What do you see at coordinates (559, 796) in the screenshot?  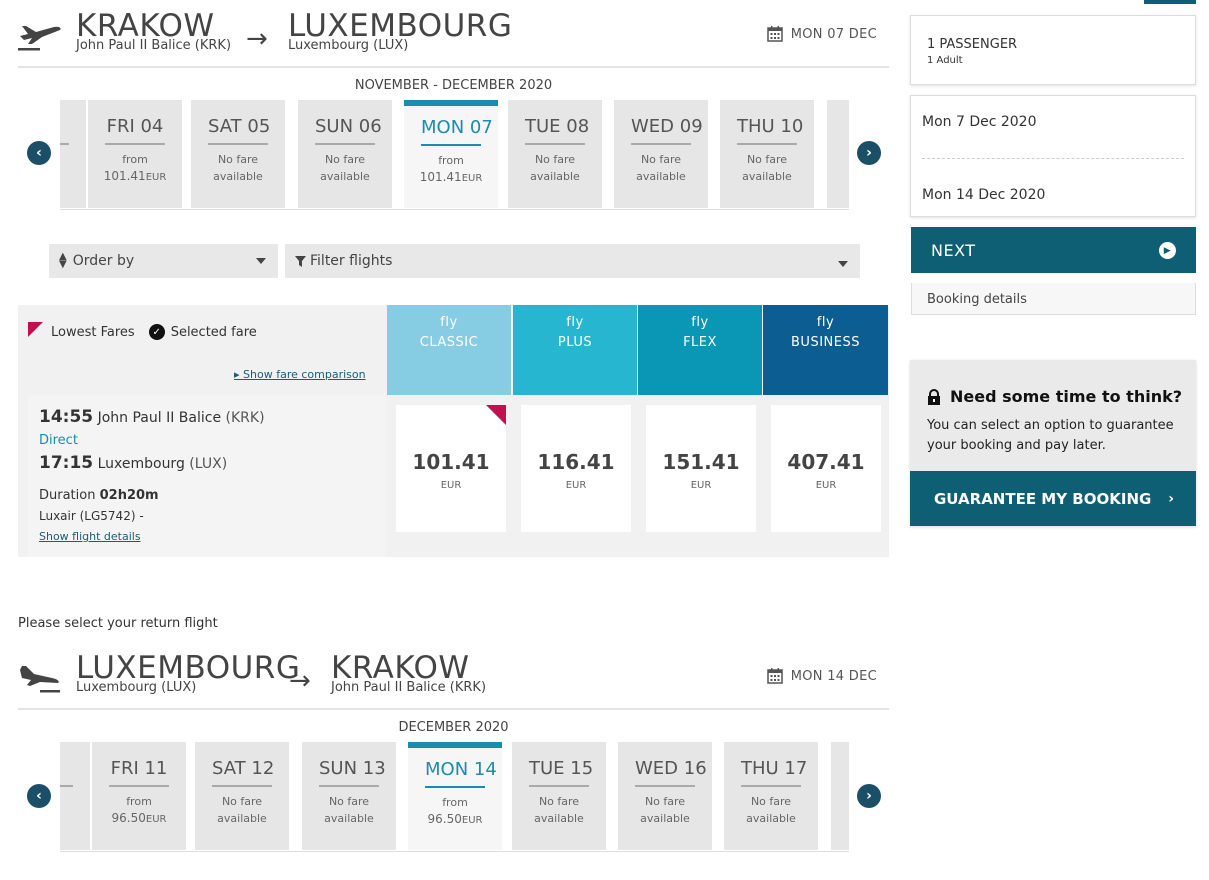 I see `date-cell: TUE 15 No fare available` at bounding box center [559, 796].